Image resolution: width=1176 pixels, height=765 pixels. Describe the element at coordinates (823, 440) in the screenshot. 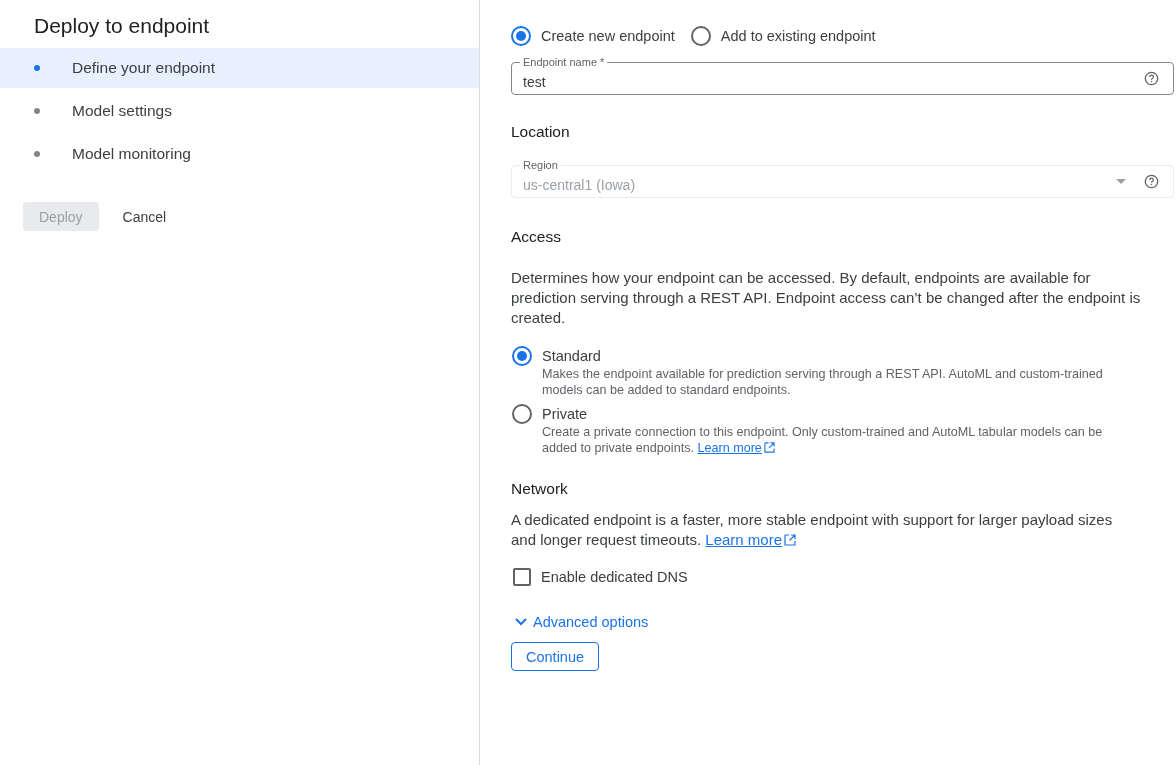

I see `option-description: Create a private connection to this endpoint. Only custom-trained and AutoML tabular models can be added to private endpoints. Learn more` at that location.